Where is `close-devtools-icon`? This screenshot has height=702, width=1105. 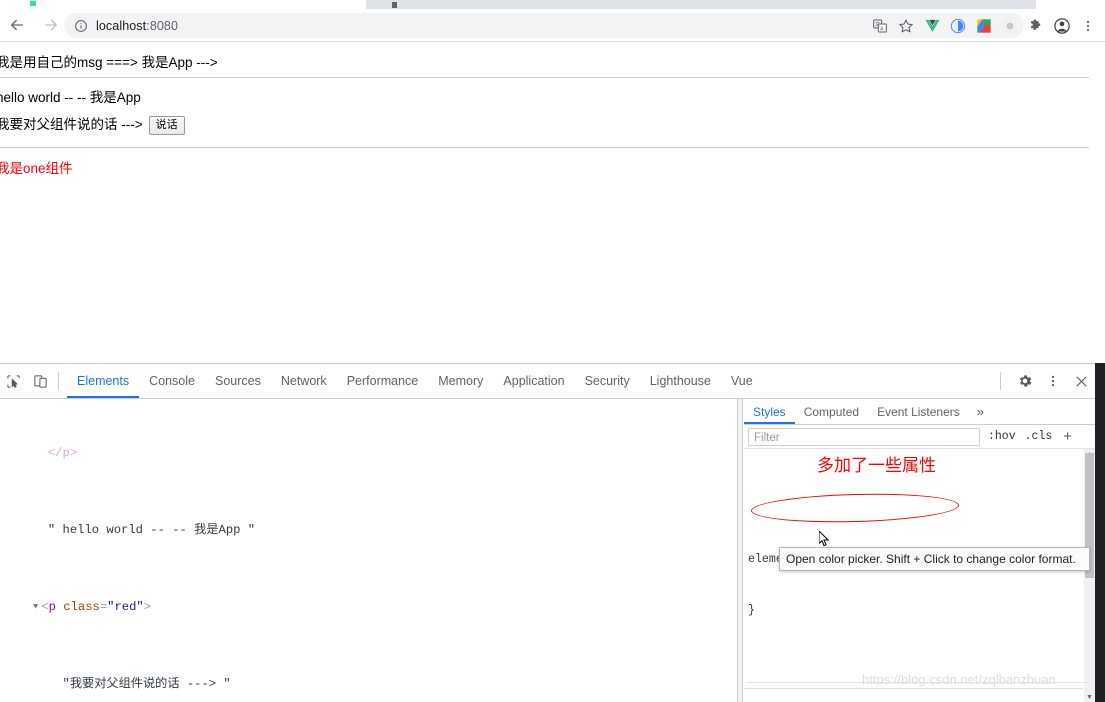
close-devtools-icon is located at coordinates (1081, 381).